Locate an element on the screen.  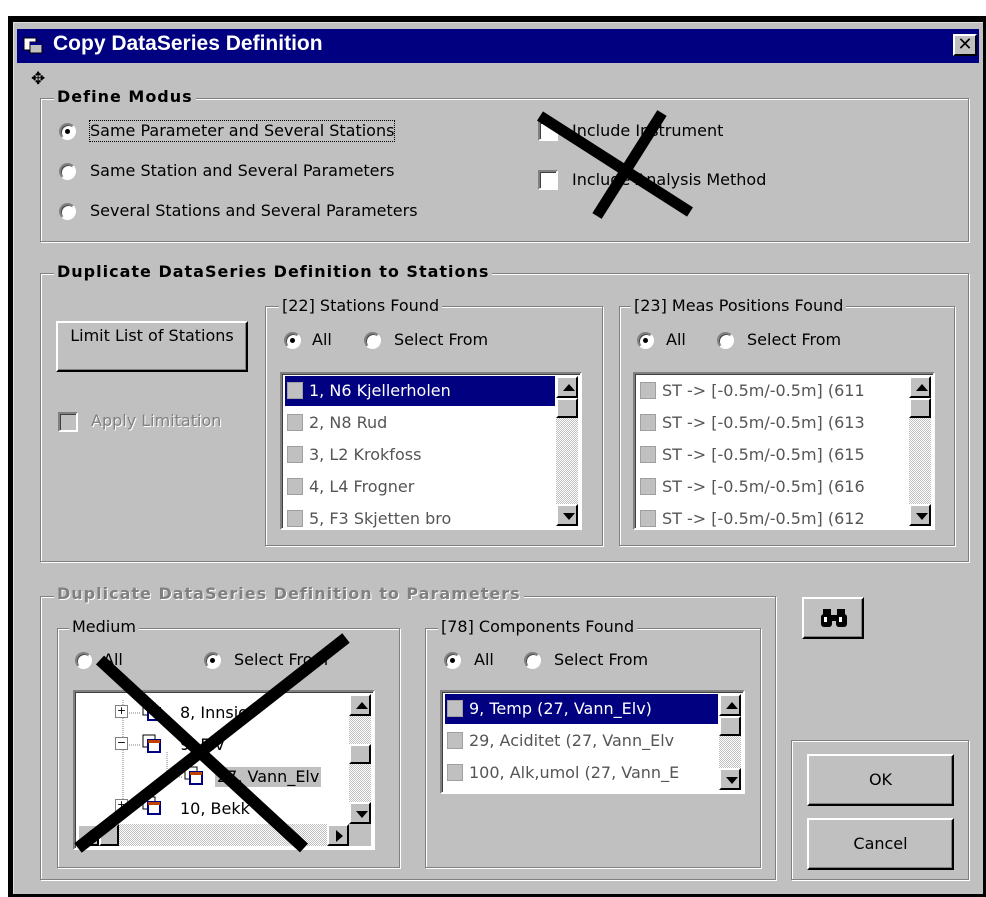
include-instrument-checkbox is located at coordinates (548, 131).